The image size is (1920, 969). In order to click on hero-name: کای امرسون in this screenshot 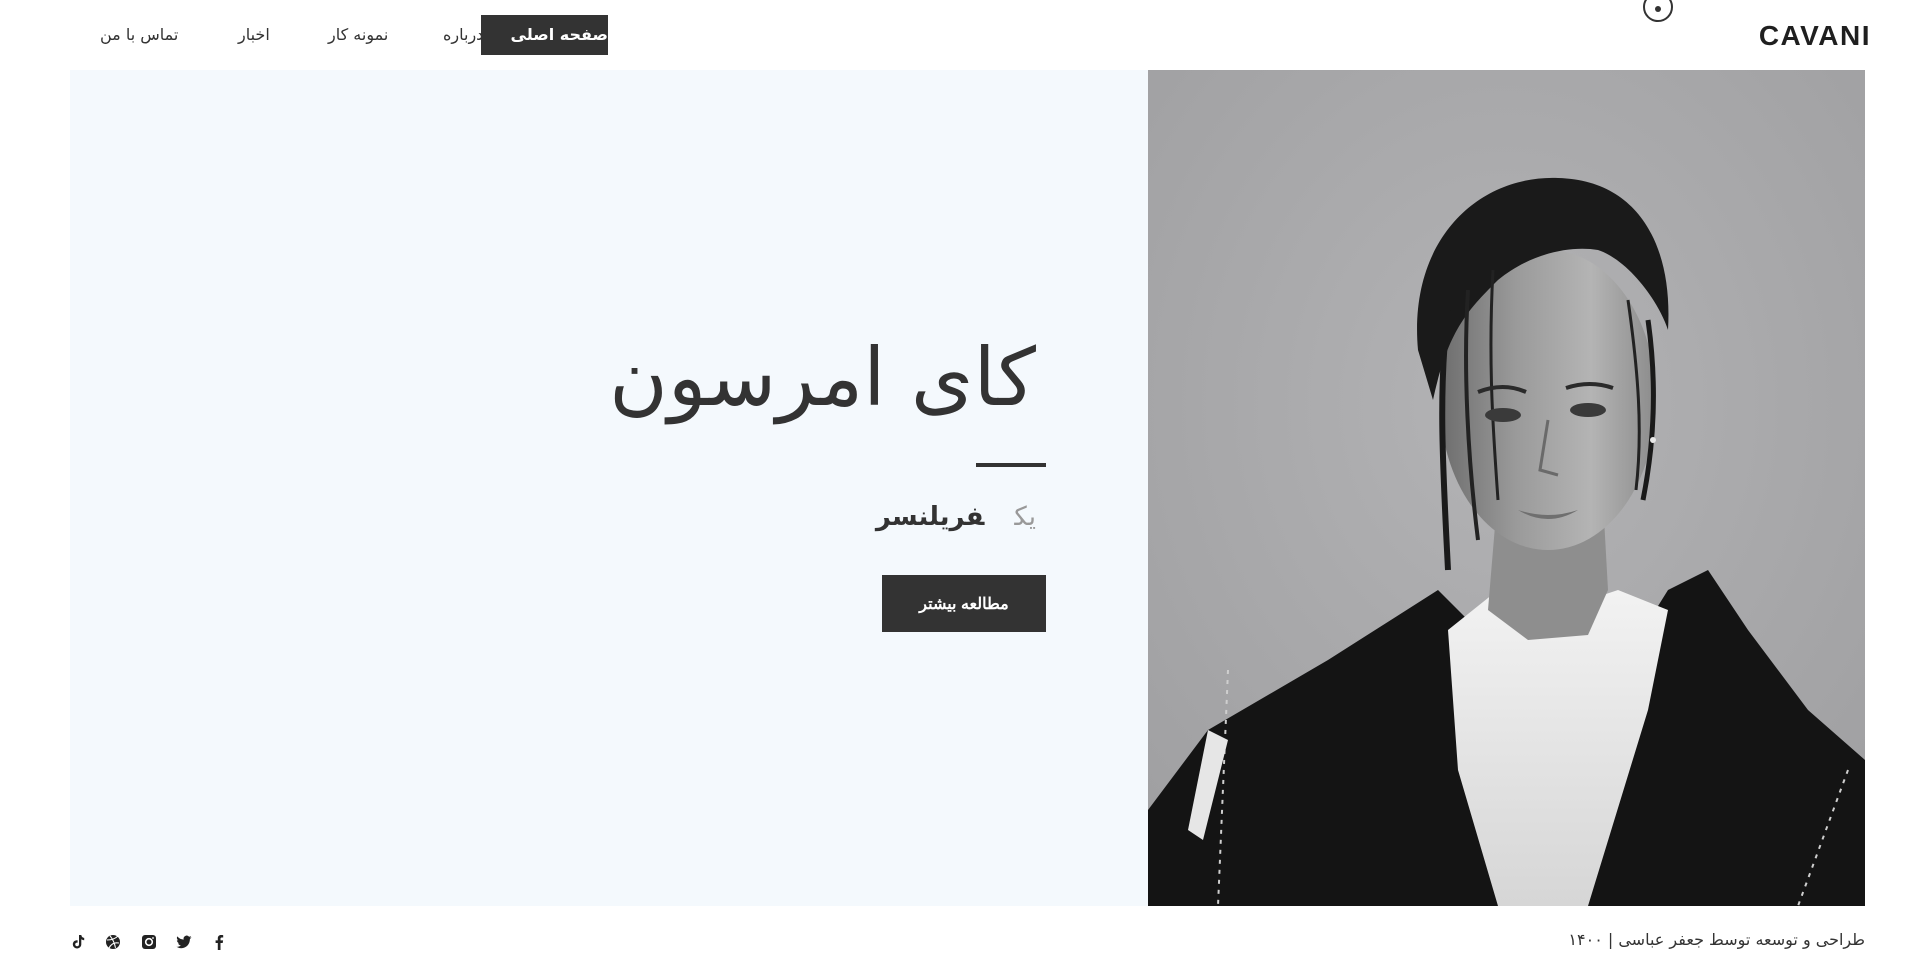, I will do `click(822, 377)`.